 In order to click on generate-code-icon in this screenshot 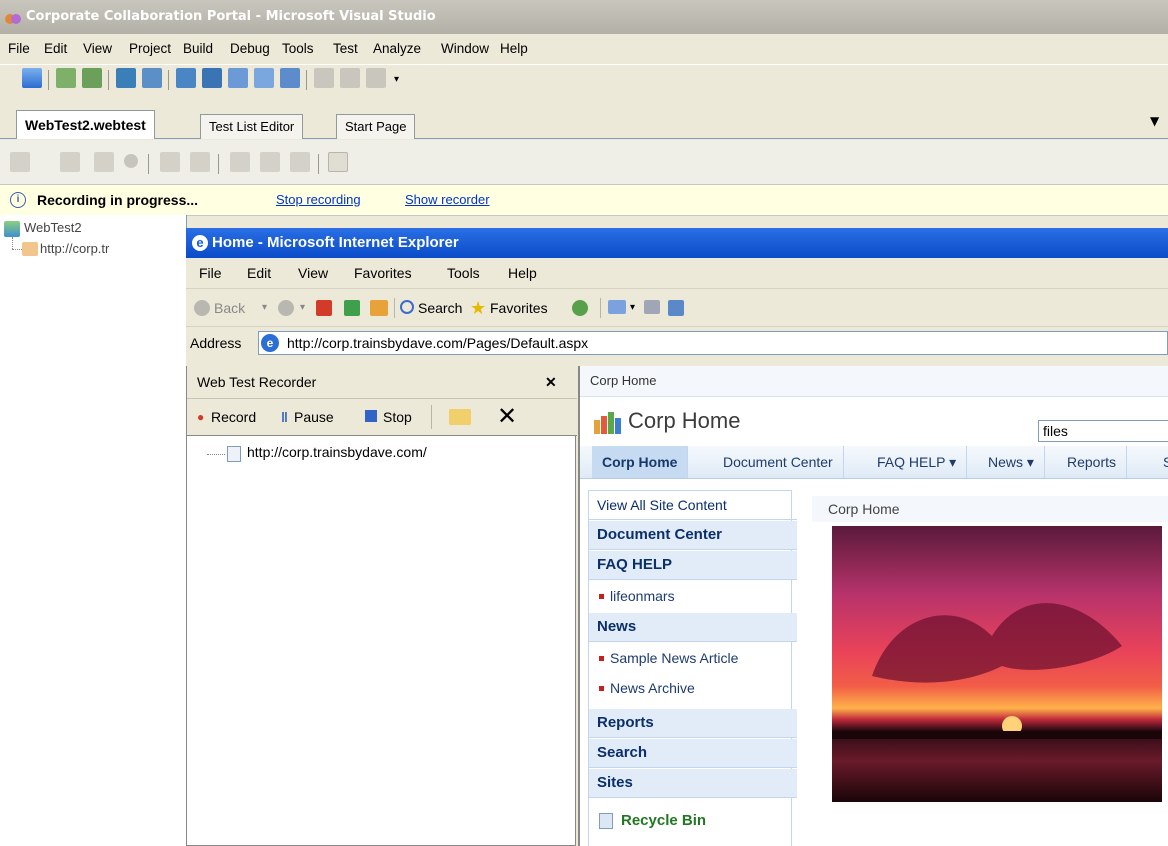, I will do `click(300, 162)`.